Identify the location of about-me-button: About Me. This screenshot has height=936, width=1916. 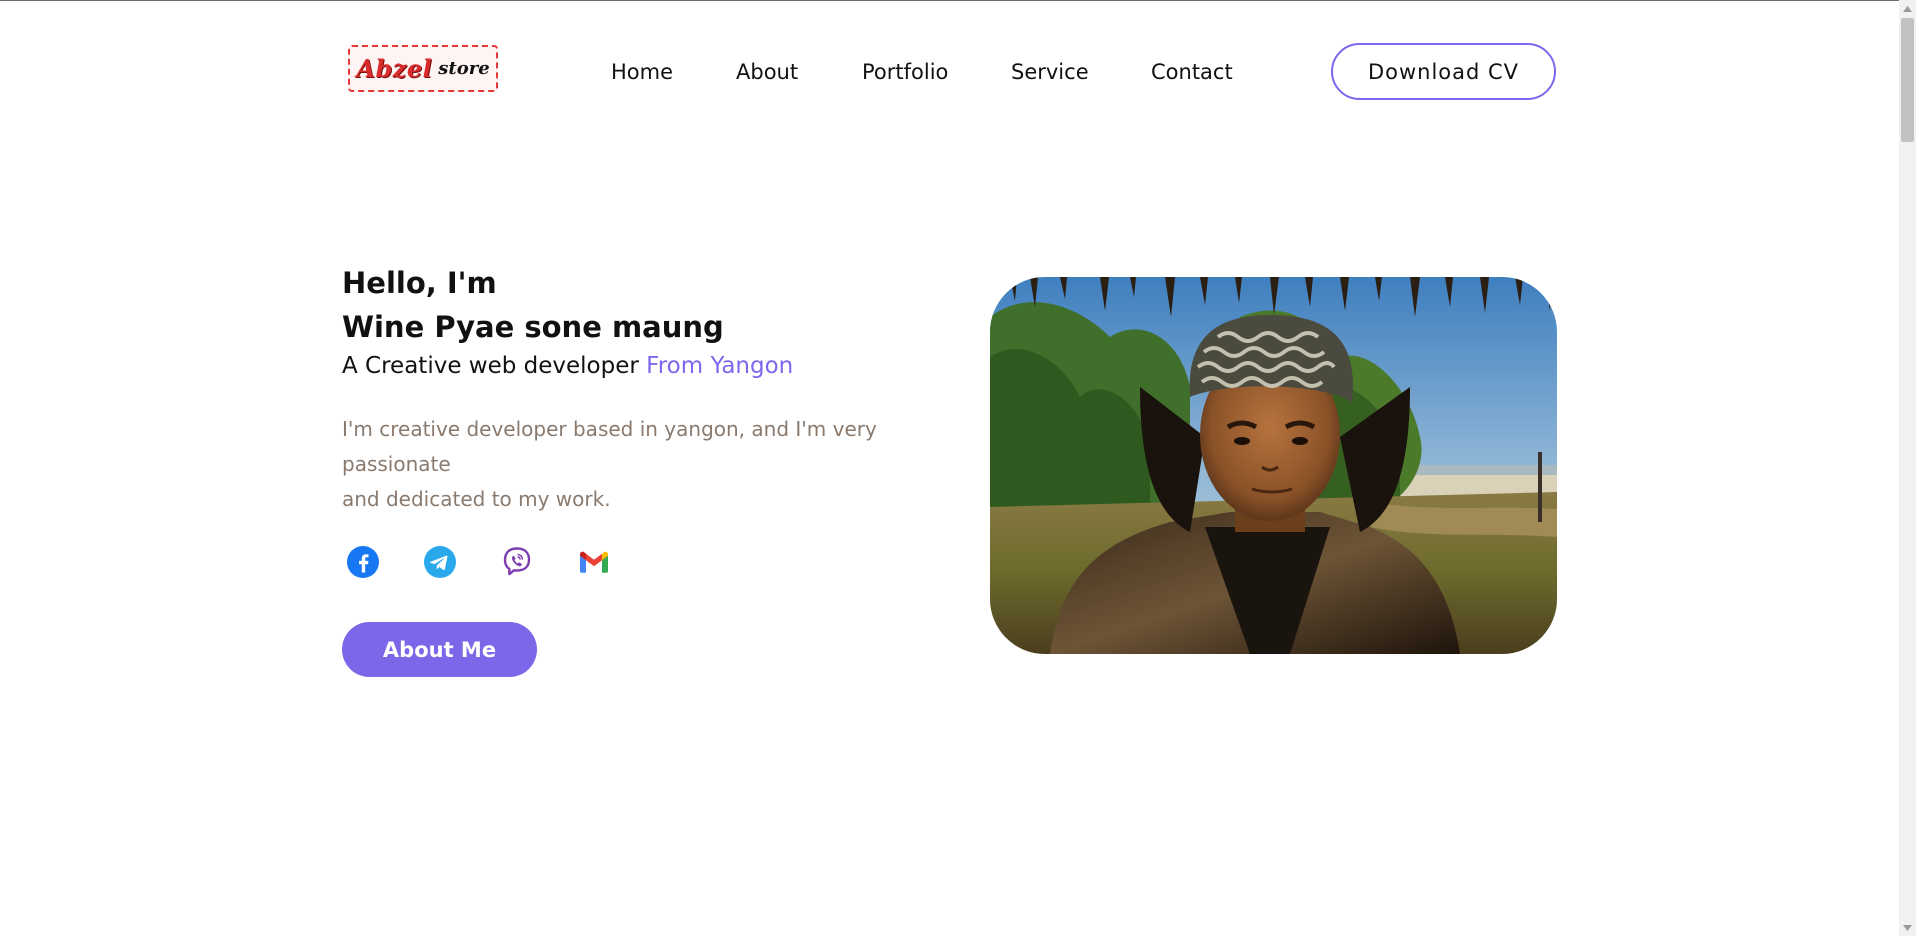
(439, 649).